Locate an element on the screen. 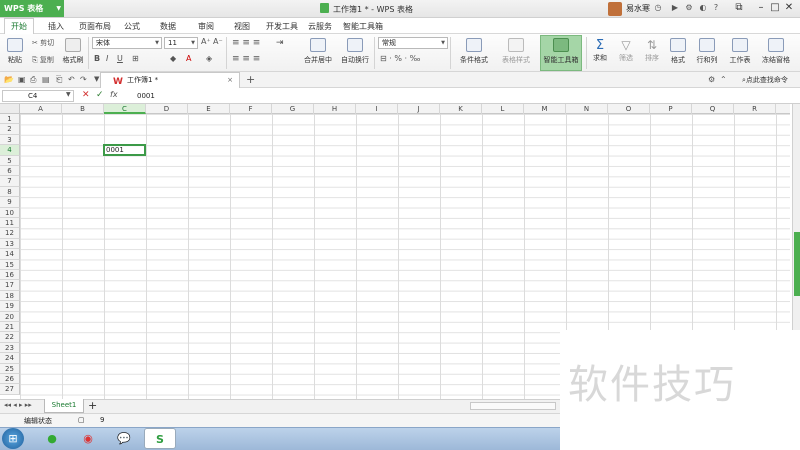  skin-icon: ◐ is located at coordinates (703, 8).